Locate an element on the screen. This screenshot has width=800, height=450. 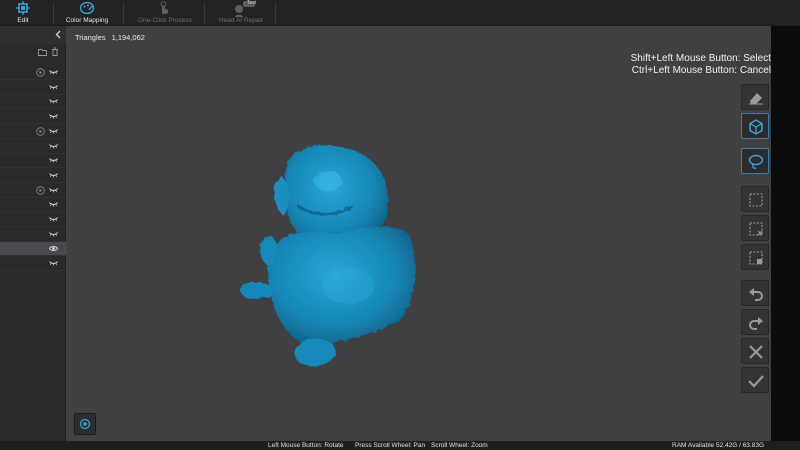
one-click-process-tab: One-Click Process is located at coordinates (165, 13).